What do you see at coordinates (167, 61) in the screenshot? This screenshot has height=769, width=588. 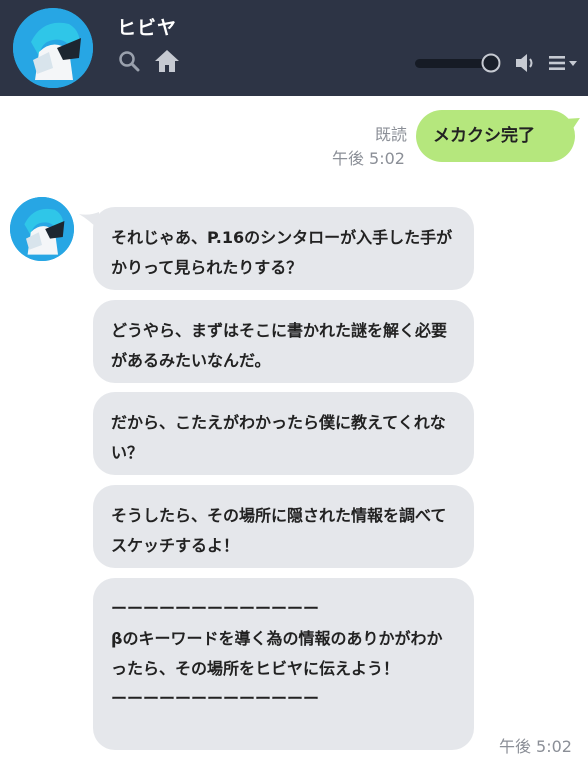 I see `home-icon` at bounding box center [167, 61].